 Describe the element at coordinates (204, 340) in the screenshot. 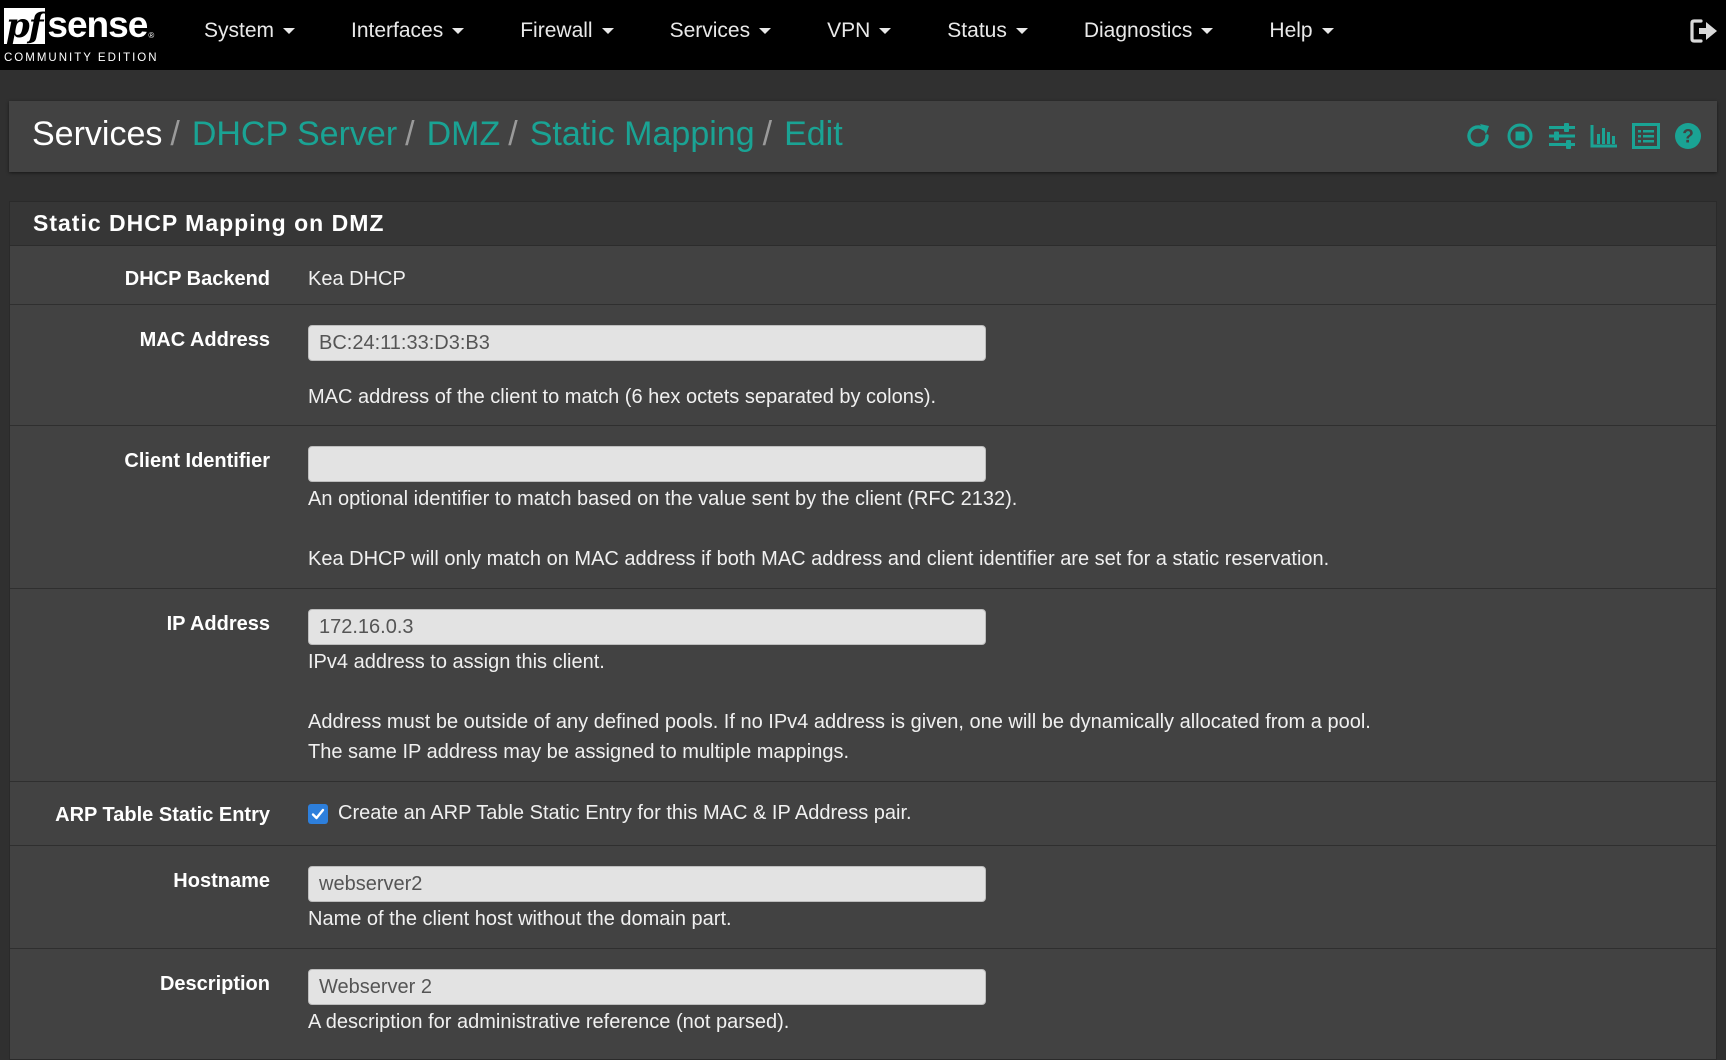

I see `mac-address-label: MAC Address` at that location.